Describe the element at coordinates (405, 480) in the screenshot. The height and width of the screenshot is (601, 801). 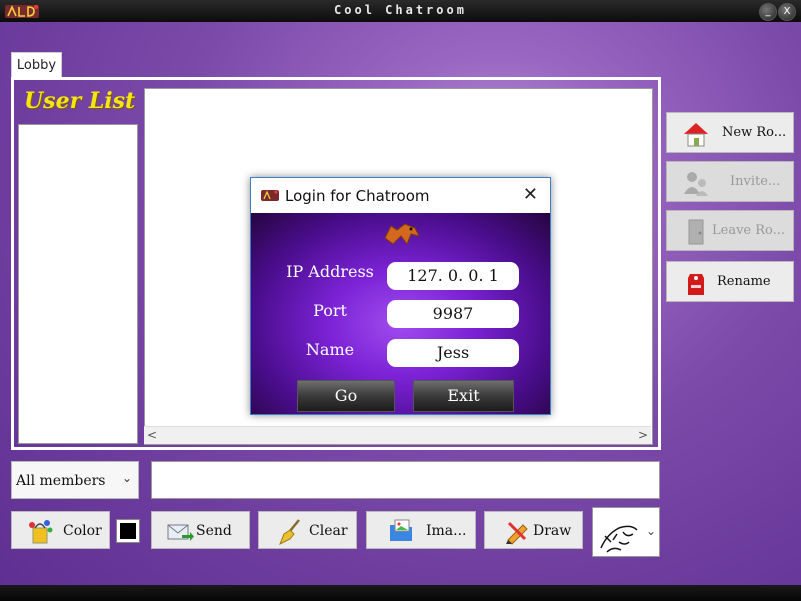
I see `message-input` at that location.